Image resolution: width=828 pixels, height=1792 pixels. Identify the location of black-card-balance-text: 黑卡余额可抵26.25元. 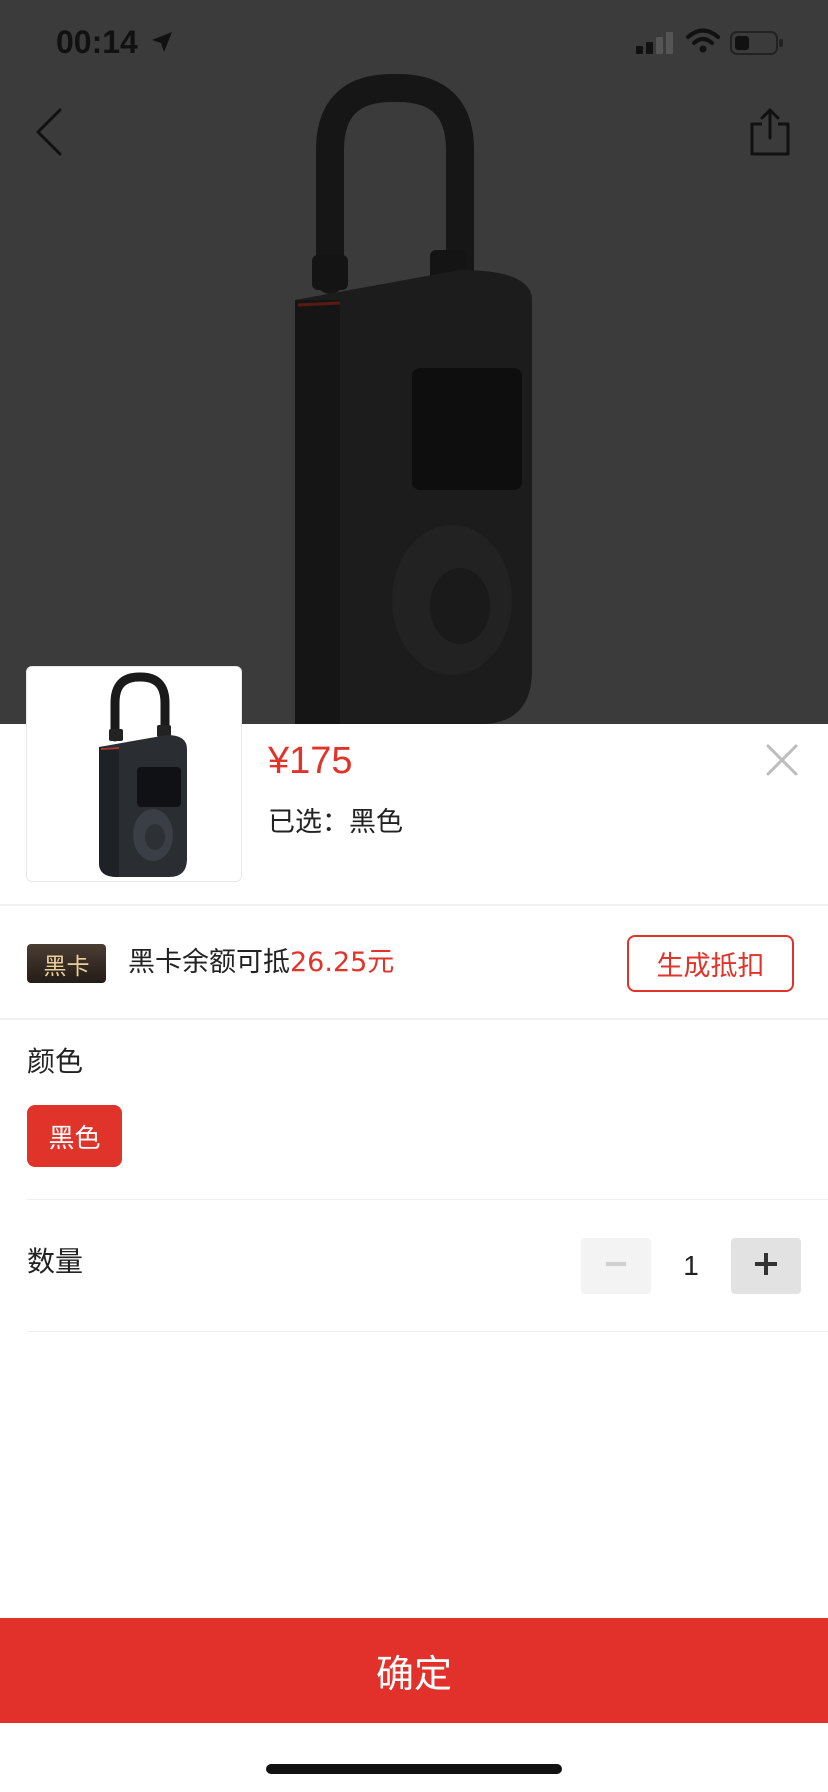
(261, 963).